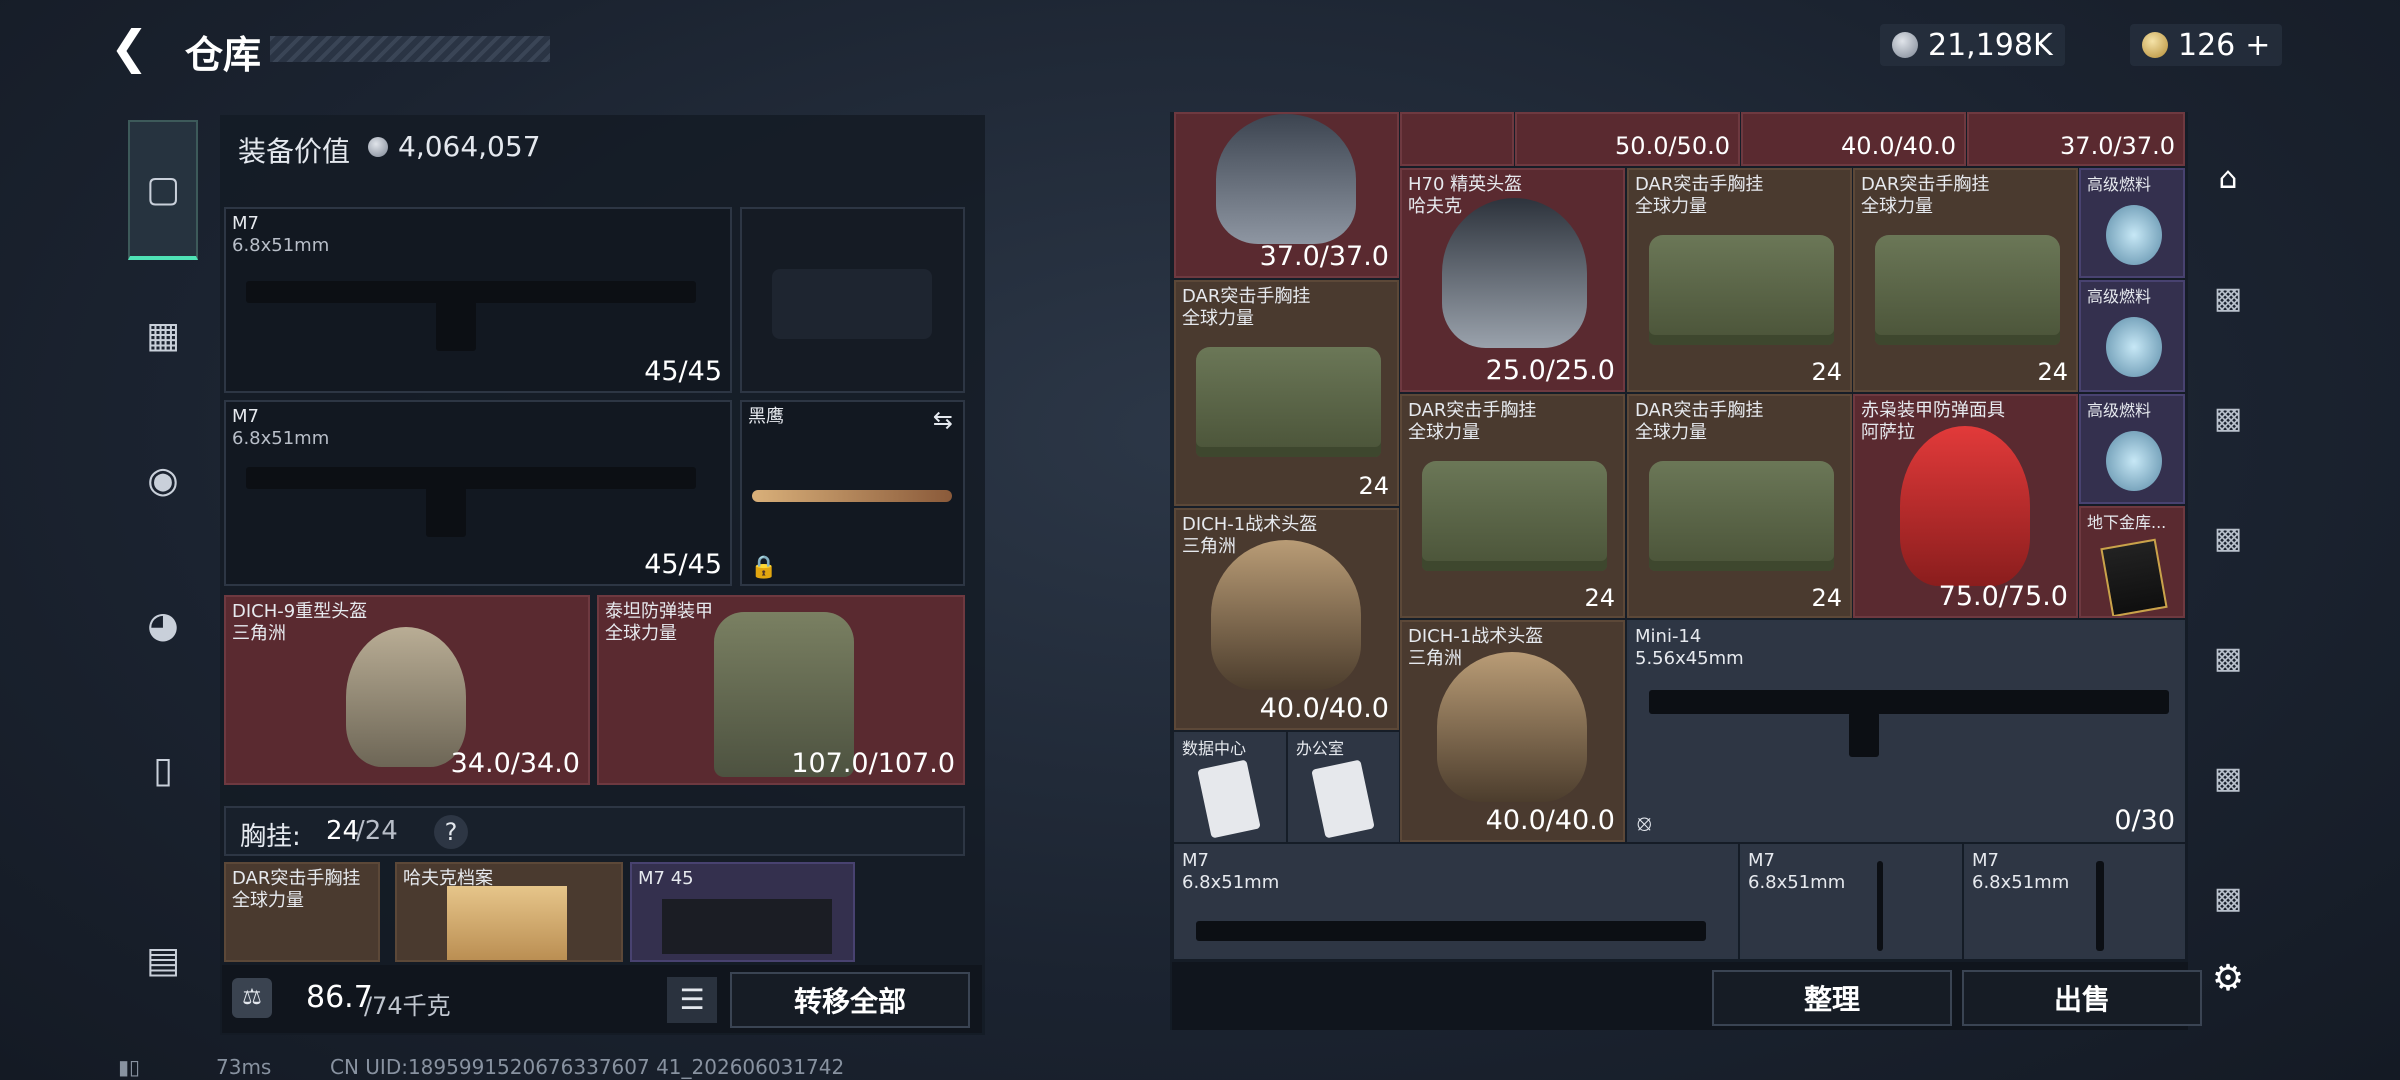  Describe the element at coordinates (2076, 139) in the screenshot. I see `stash-item: 37.0/37.0` at that location.